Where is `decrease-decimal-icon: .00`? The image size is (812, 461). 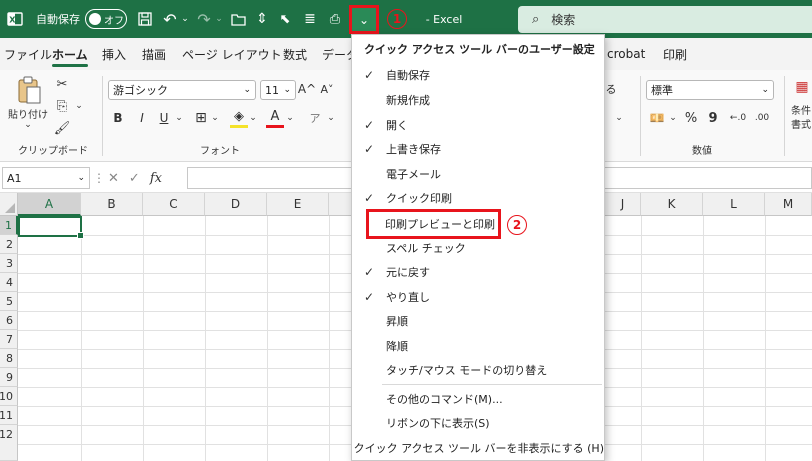 decrease-decimal-icon: .00 is located at coordinates (762, 118).